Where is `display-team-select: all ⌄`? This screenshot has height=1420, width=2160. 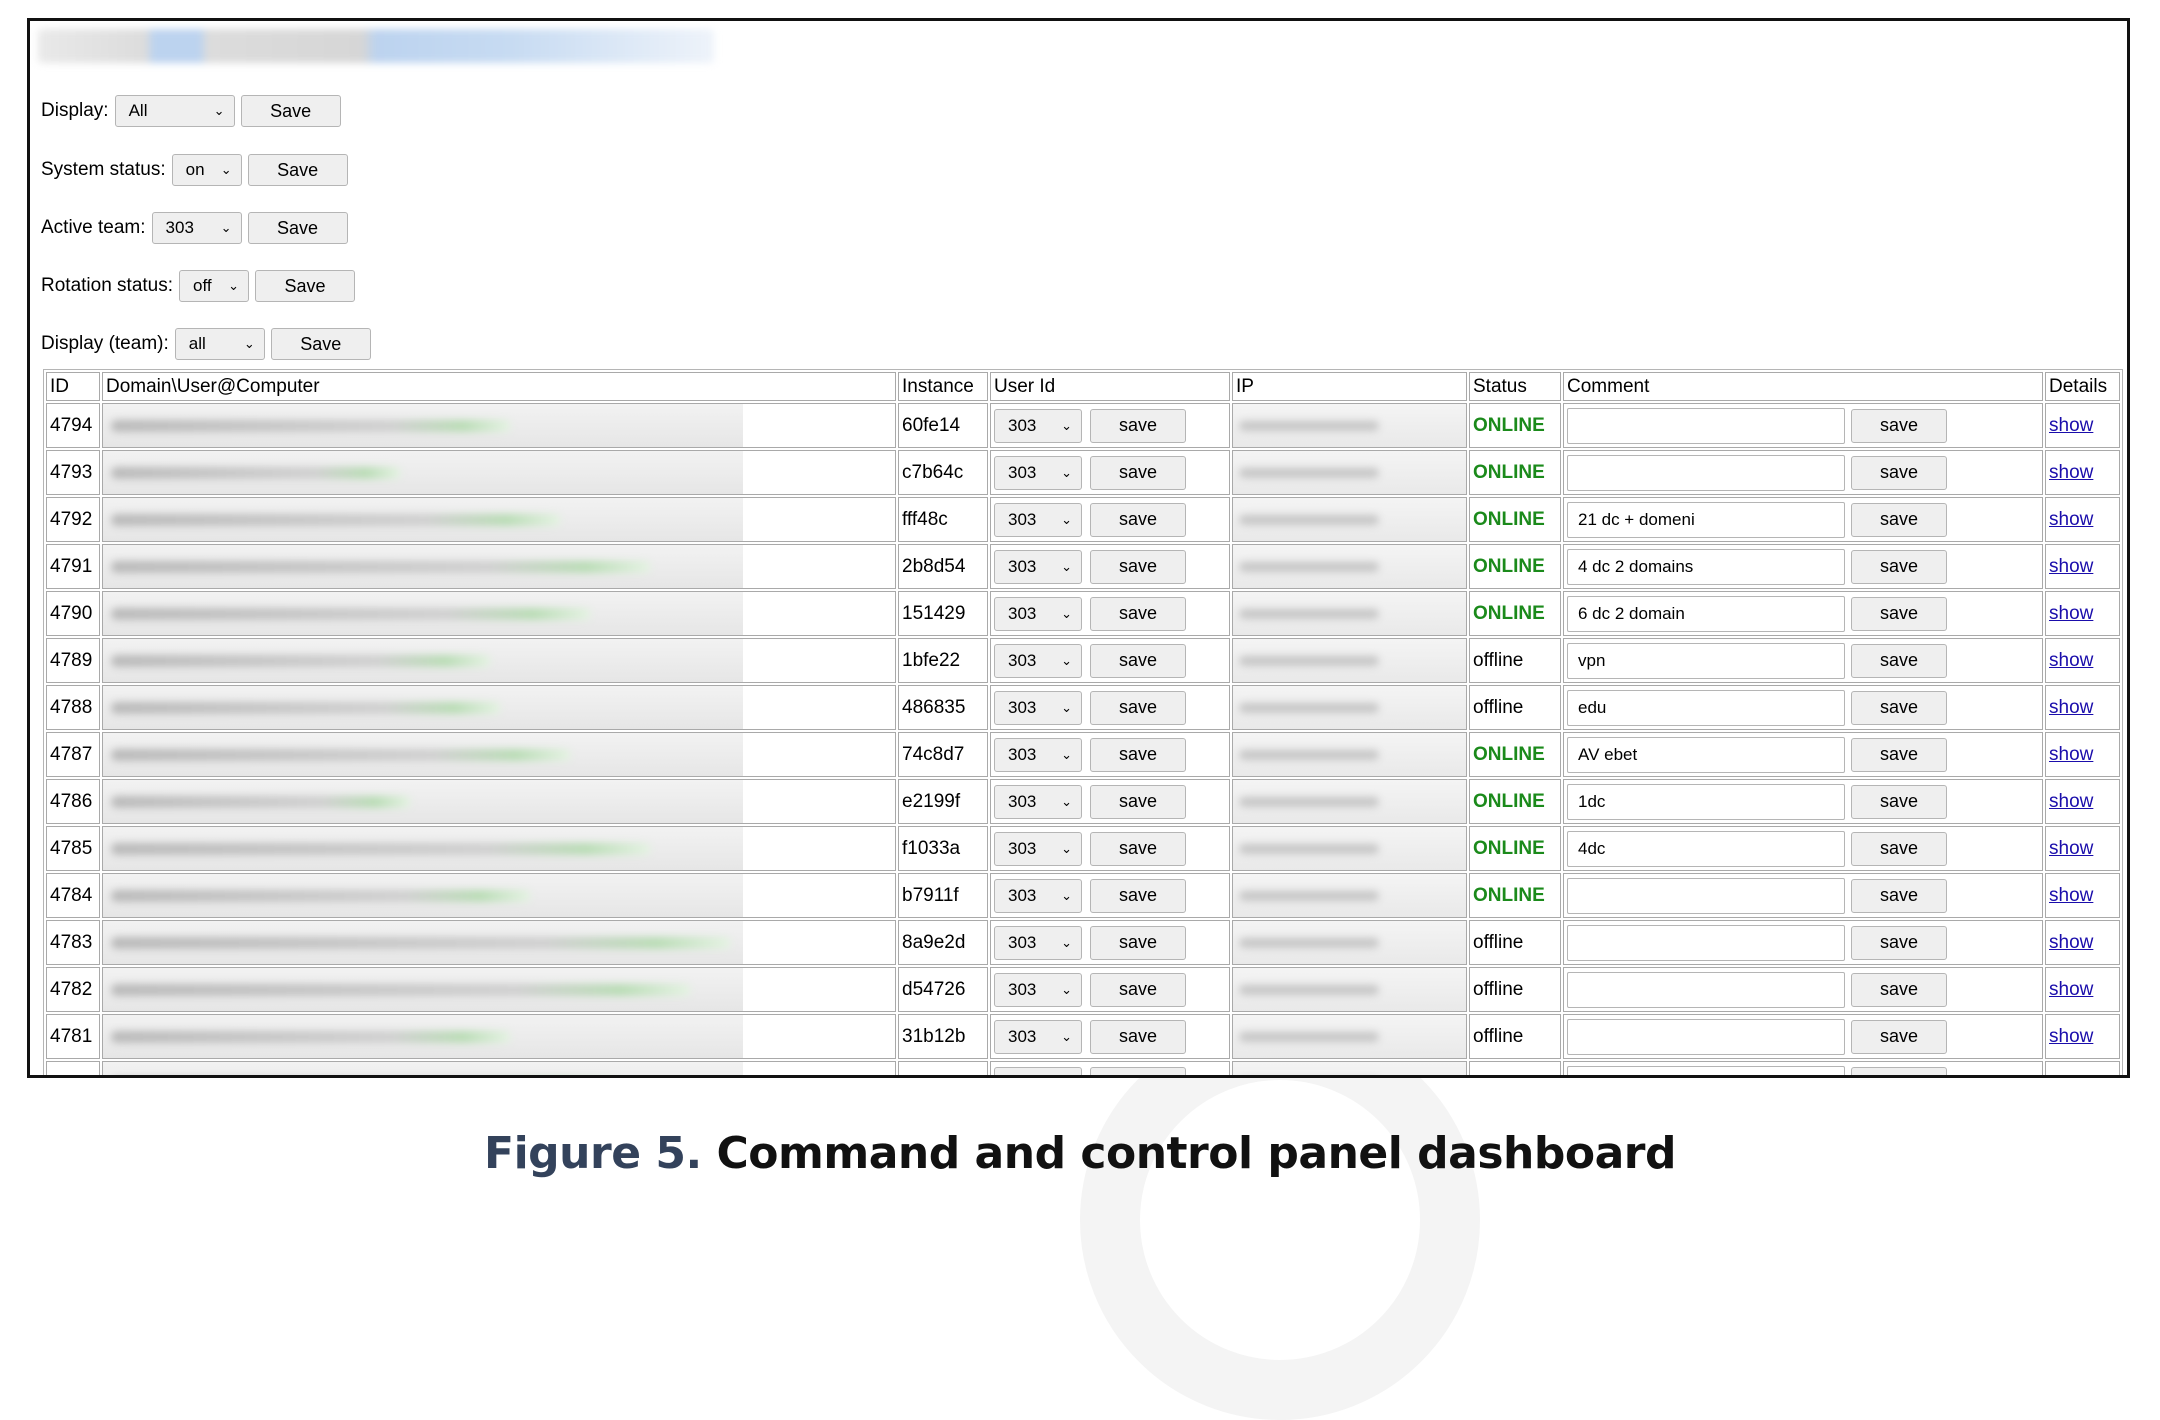 display-team-select: all ⌄ is located at coordinates (219, 344).